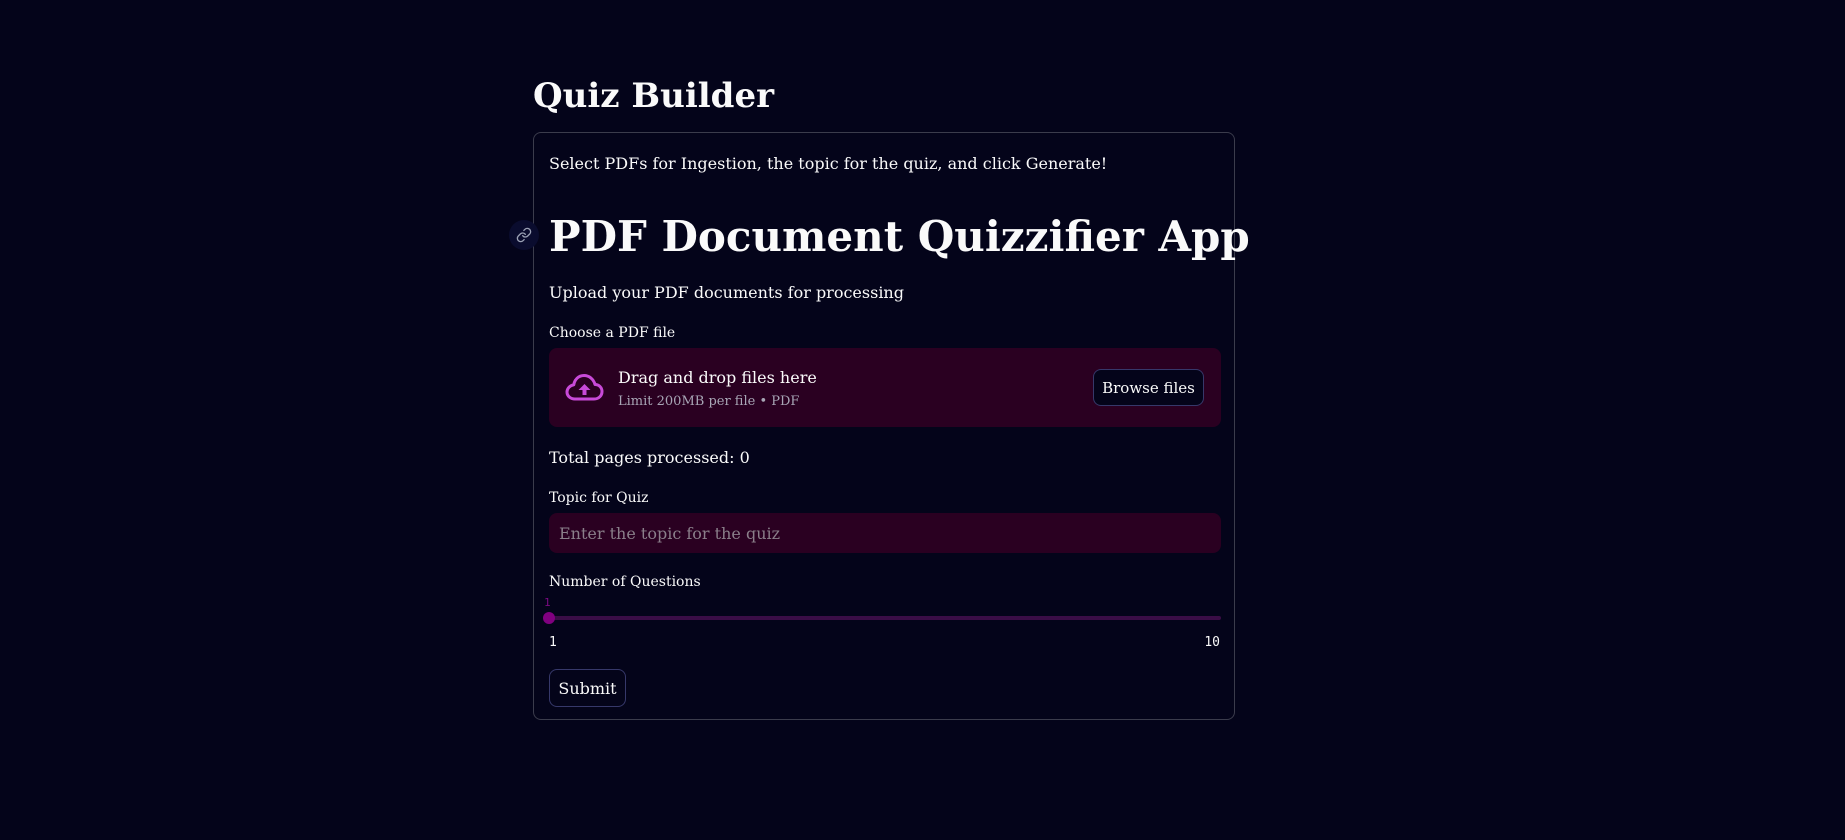 This screenshot has width=1845, height=840. I want to click on submit-button: Submit, so click(587, 688).